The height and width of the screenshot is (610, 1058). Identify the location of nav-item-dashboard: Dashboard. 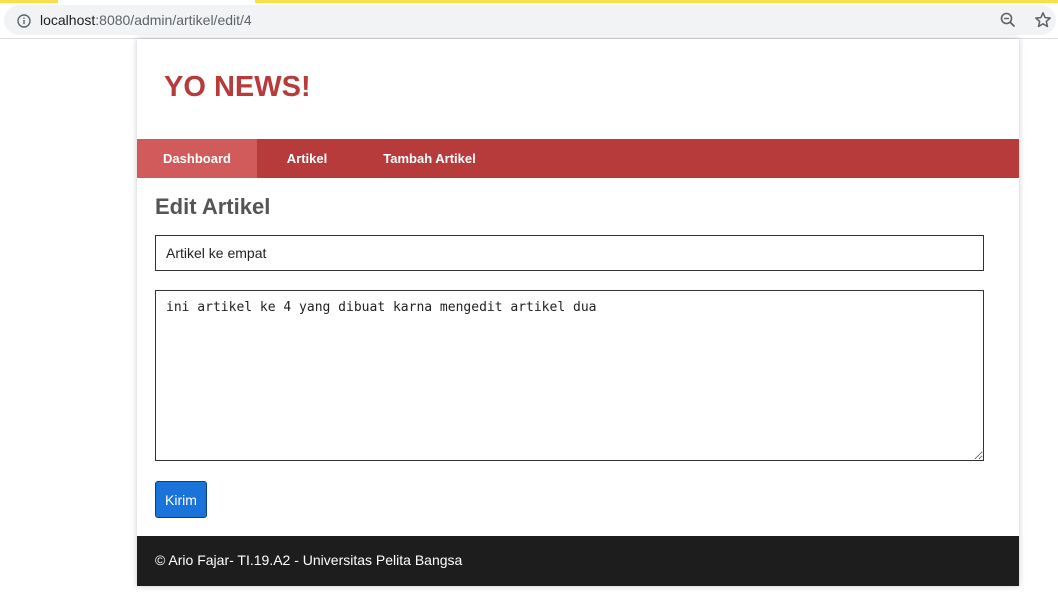
(197, 158).